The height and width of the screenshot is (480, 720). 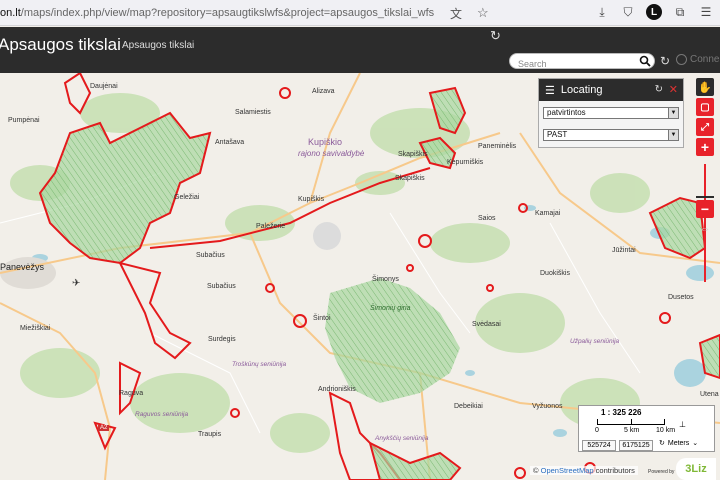 What do you see at coordinates (222, 339) in the screenshot?
I see `map-label: Surdegis` at bounding box center [222, 339].